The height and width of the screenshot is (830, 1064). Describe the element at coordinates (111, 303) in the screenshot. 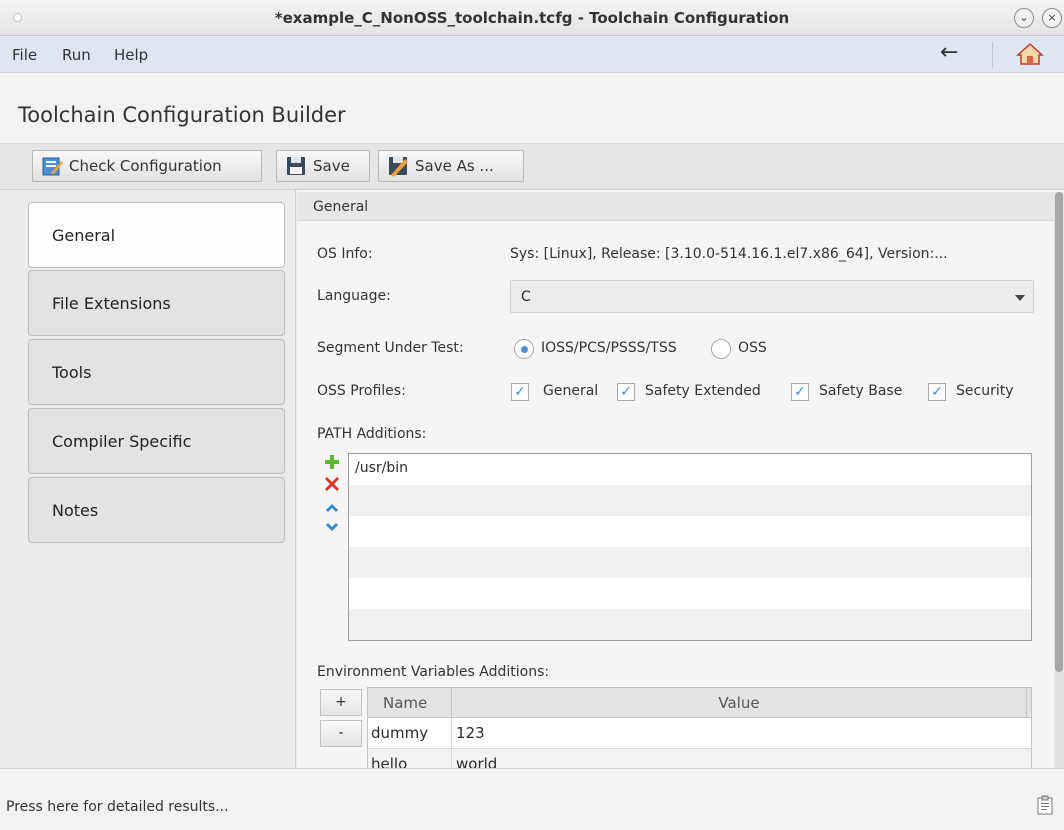

I see `tab-file-extensions-label: File Extensions` at that location.